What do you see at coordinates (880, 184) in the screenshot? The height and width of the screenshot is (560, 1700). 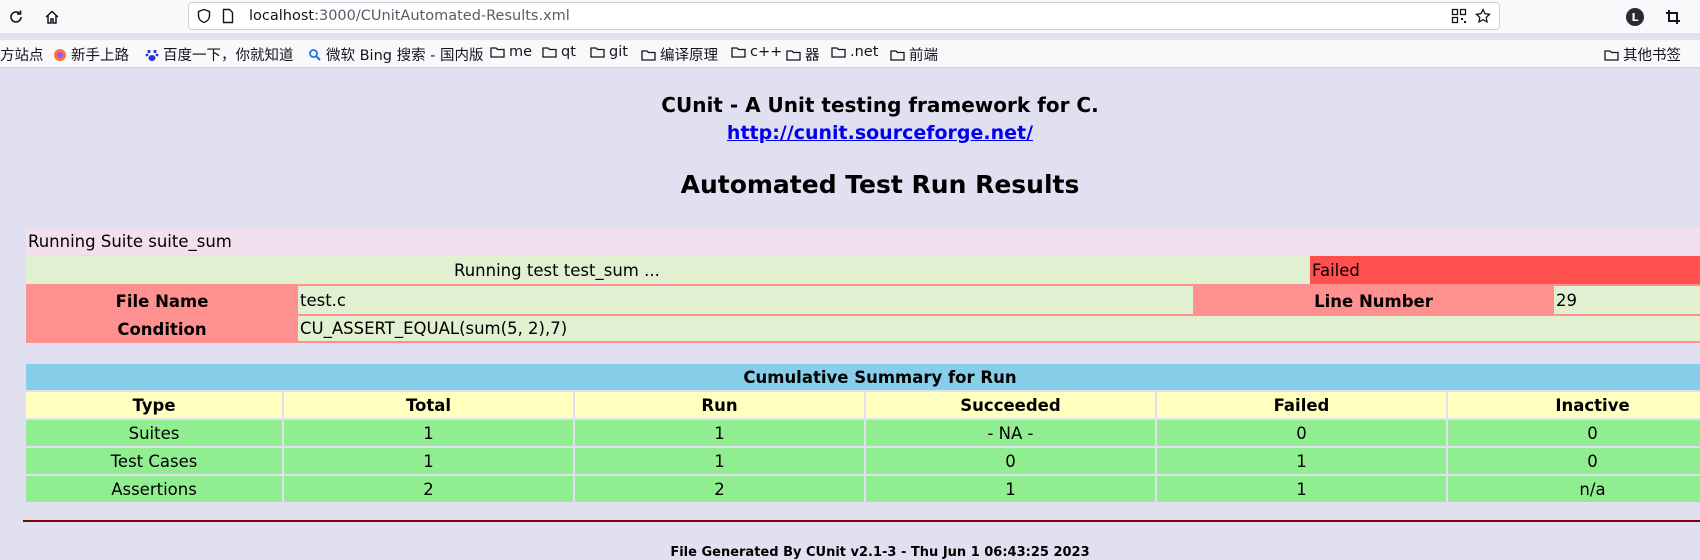 I see `results-heading: Automated Test Run Results` at bounding box center [880, 184].